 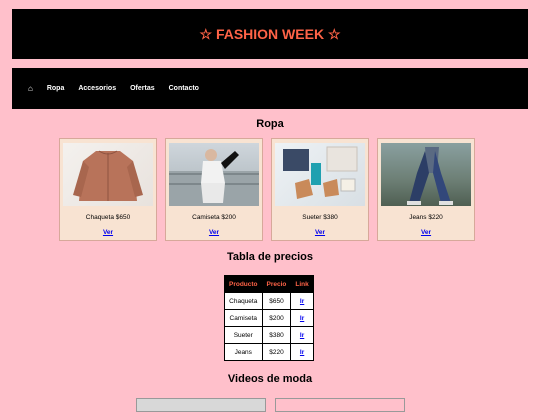 I want to click on product-image-chaqueta, so click(x=108, y=174).